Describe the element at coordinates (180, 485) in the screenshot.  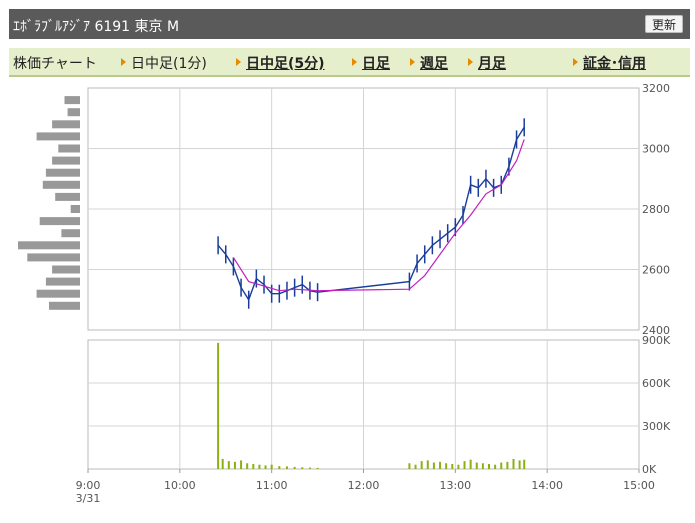
I see `x-tick-label: 10:00` at that location.